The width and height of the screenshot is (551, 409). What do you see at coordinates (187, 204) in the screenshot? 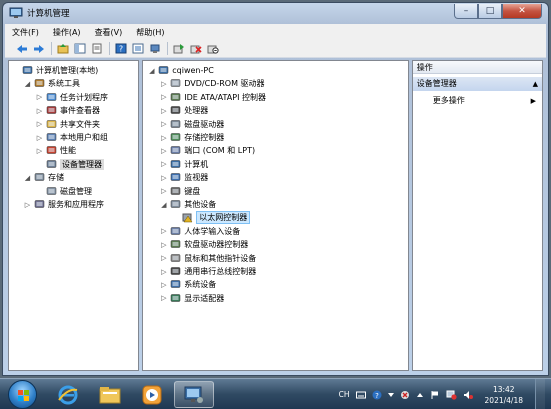
I see `device-tree-item: ◢ 其他设备` at bounding box center [187, 204].